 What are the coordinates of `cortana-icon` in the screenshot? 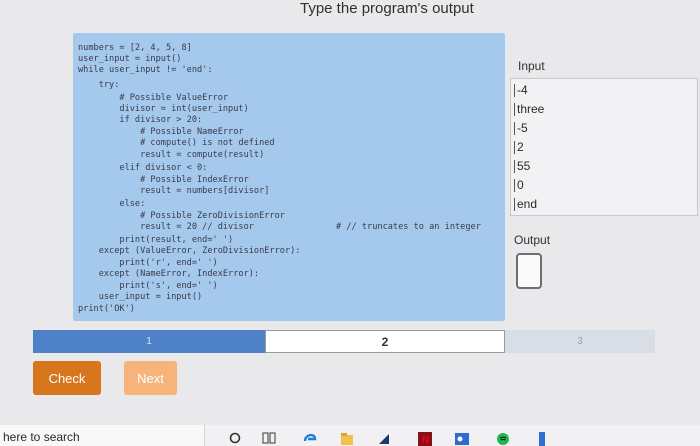 It's located at (235, 438).